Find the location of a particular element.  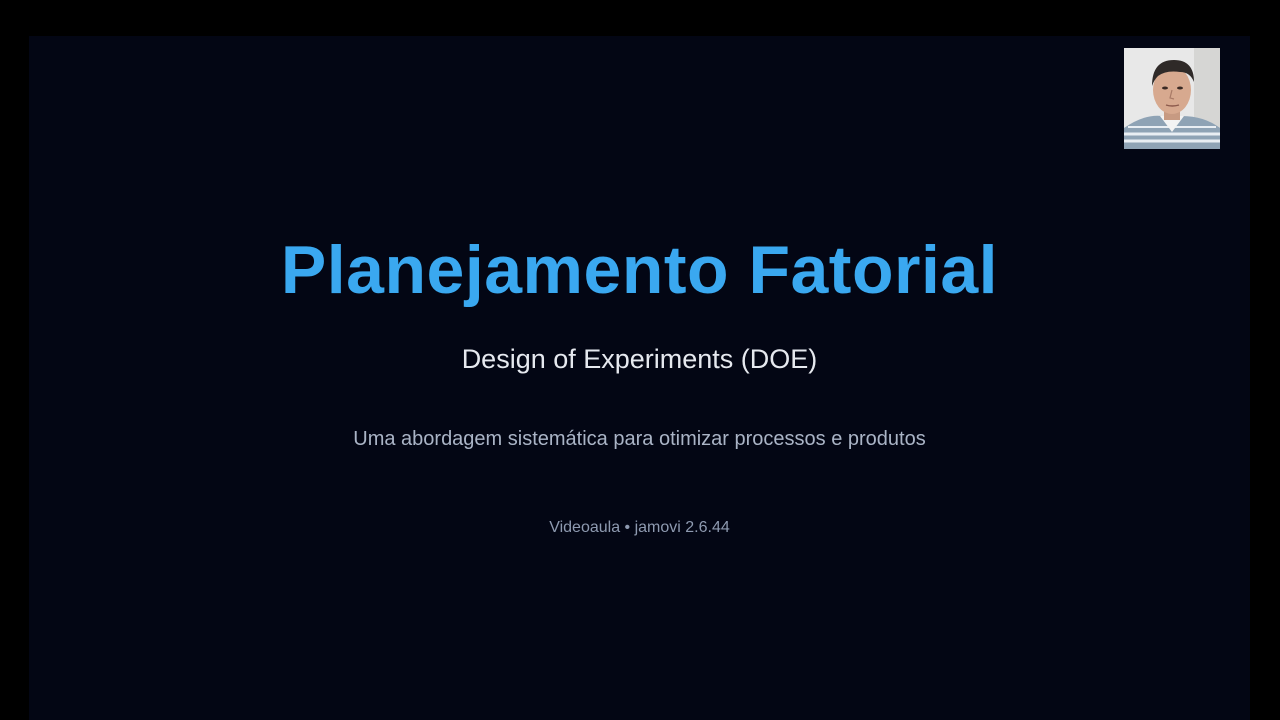

presenter-webcam is located at coordinates (1172, 98).